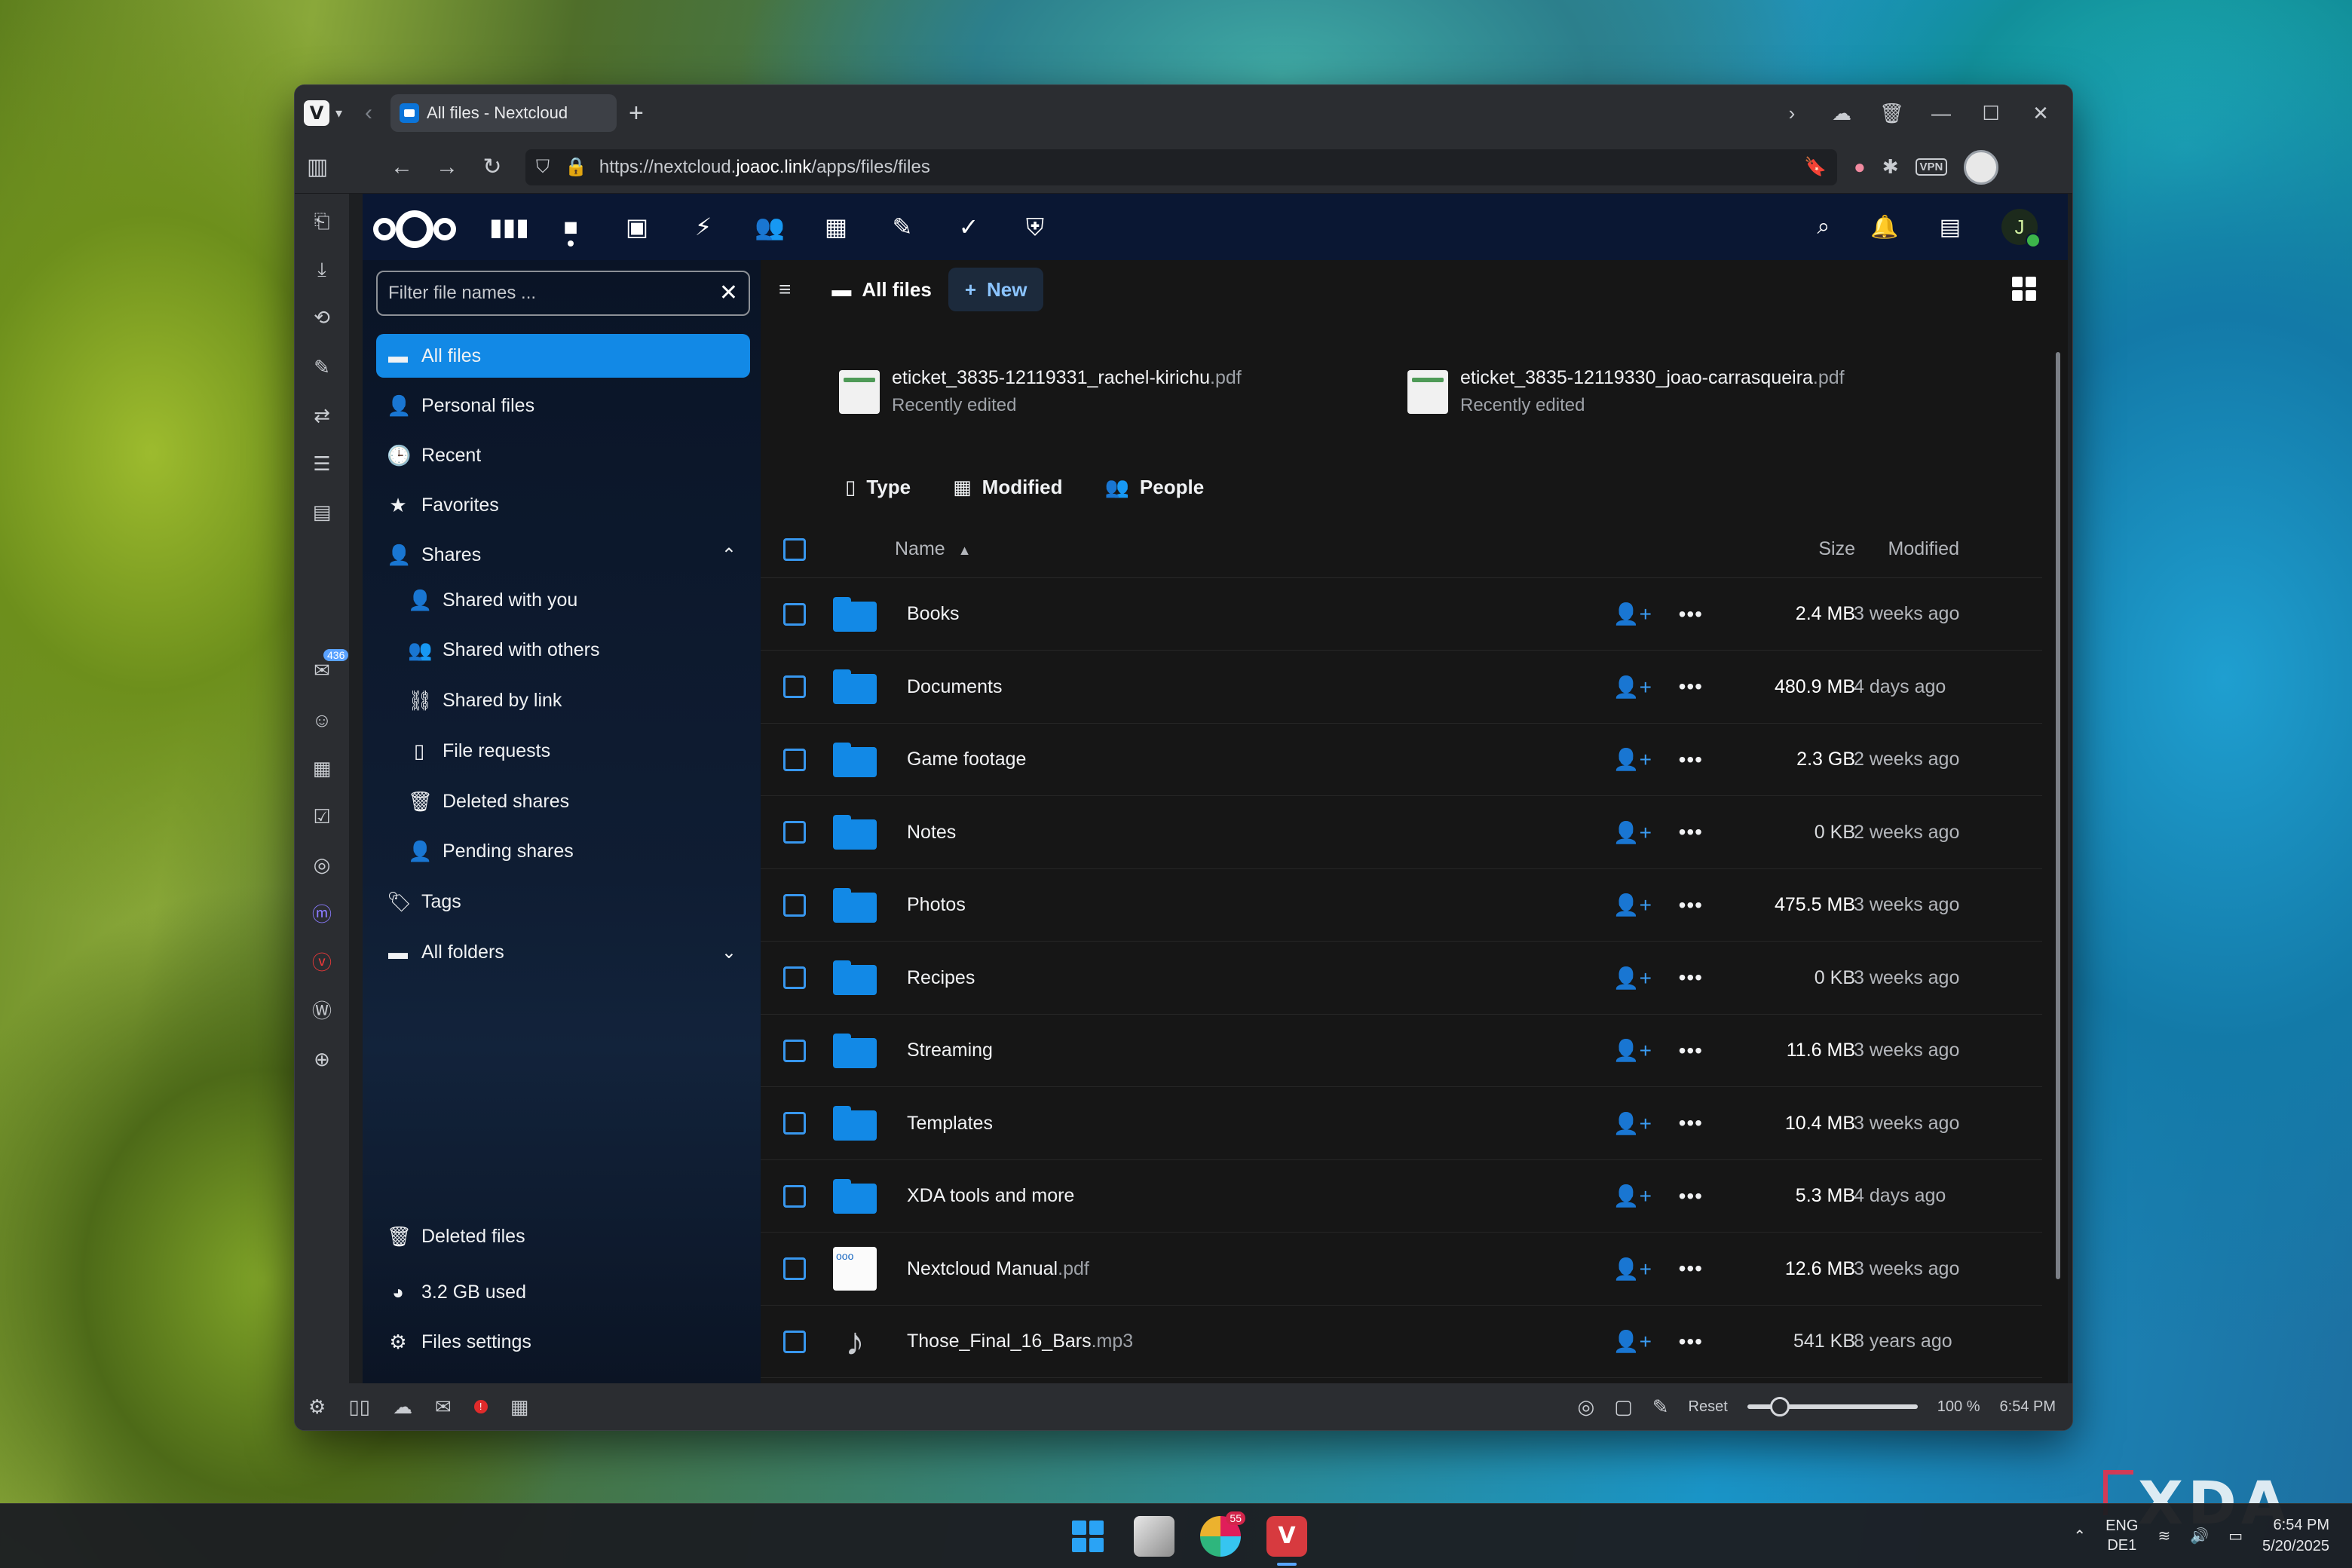  Describe the element at coordinates (492, 167) in the screenshot. I see `reload-icon: ↻` at that location.